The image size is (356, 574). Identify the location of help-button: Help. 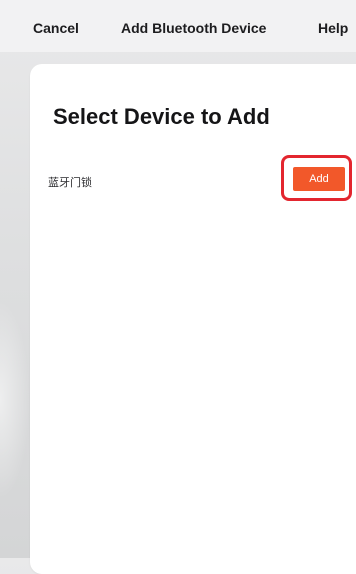
(337, 28).